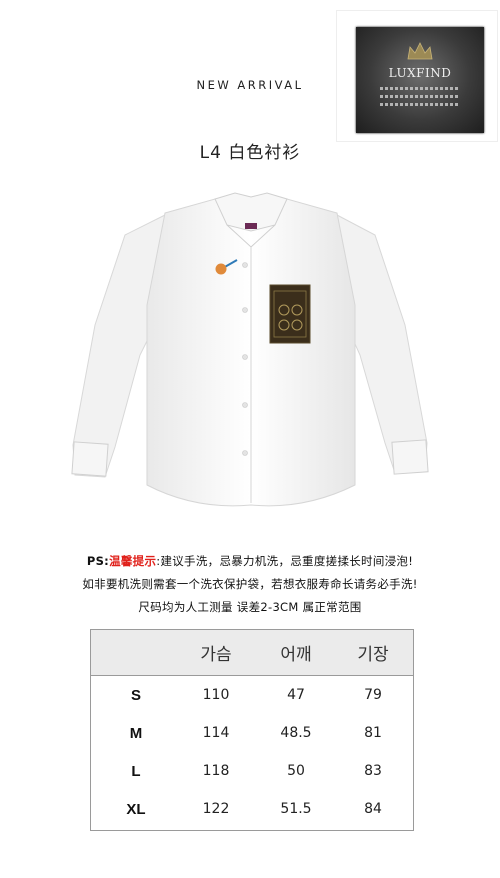 The width and height of the screenshot is (500, 878). What do you see at coordinates (252, 772) in the screenshot?
I see `table-row: L 118 50 83` at bounding box center [252, 772].